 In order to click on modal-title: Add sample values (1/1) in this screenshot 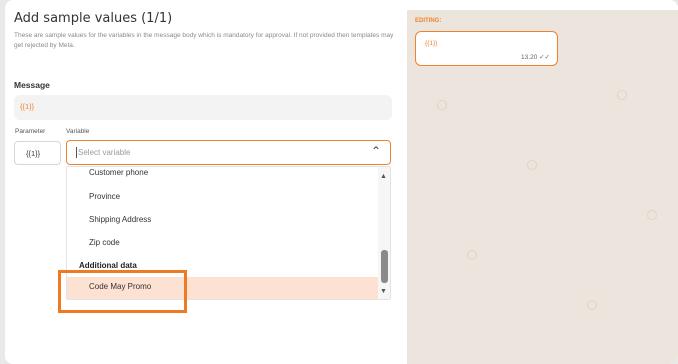, I will do `click(93, 18)`.